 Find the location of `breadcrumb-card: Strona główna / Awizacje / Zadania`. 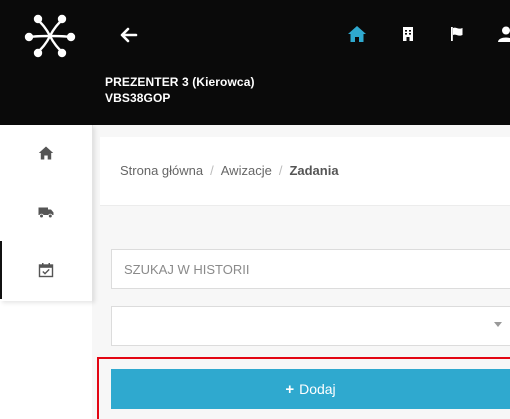

breadcrumb-card: Strona główna / Awizacje / Zadania is located at coordinates (305, 171).